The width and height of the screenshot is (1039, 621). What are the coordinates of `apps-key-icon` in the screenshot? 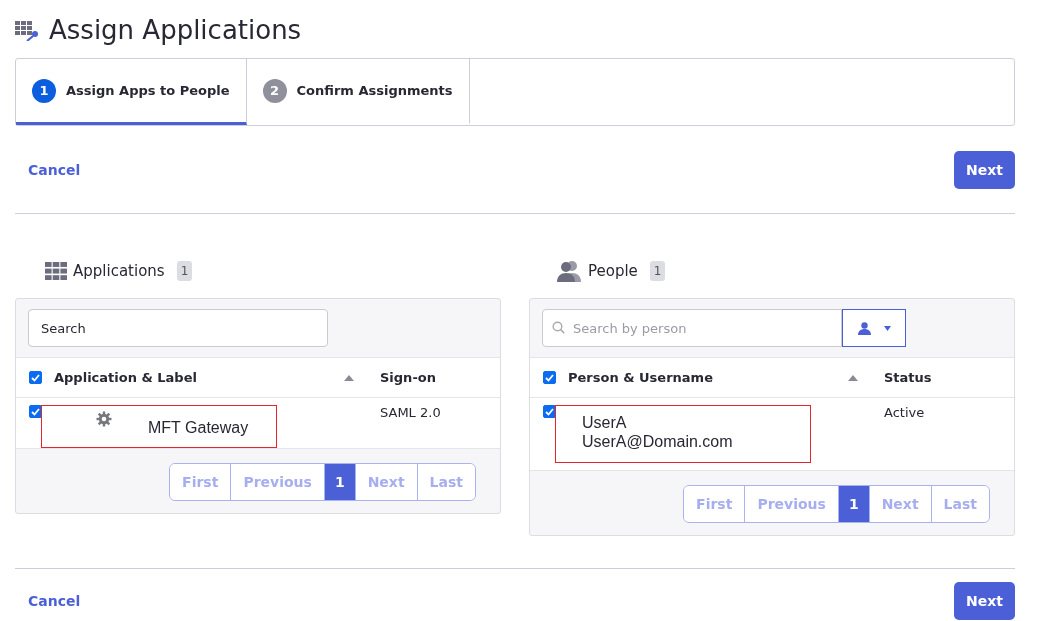 It's located at (28, 30).